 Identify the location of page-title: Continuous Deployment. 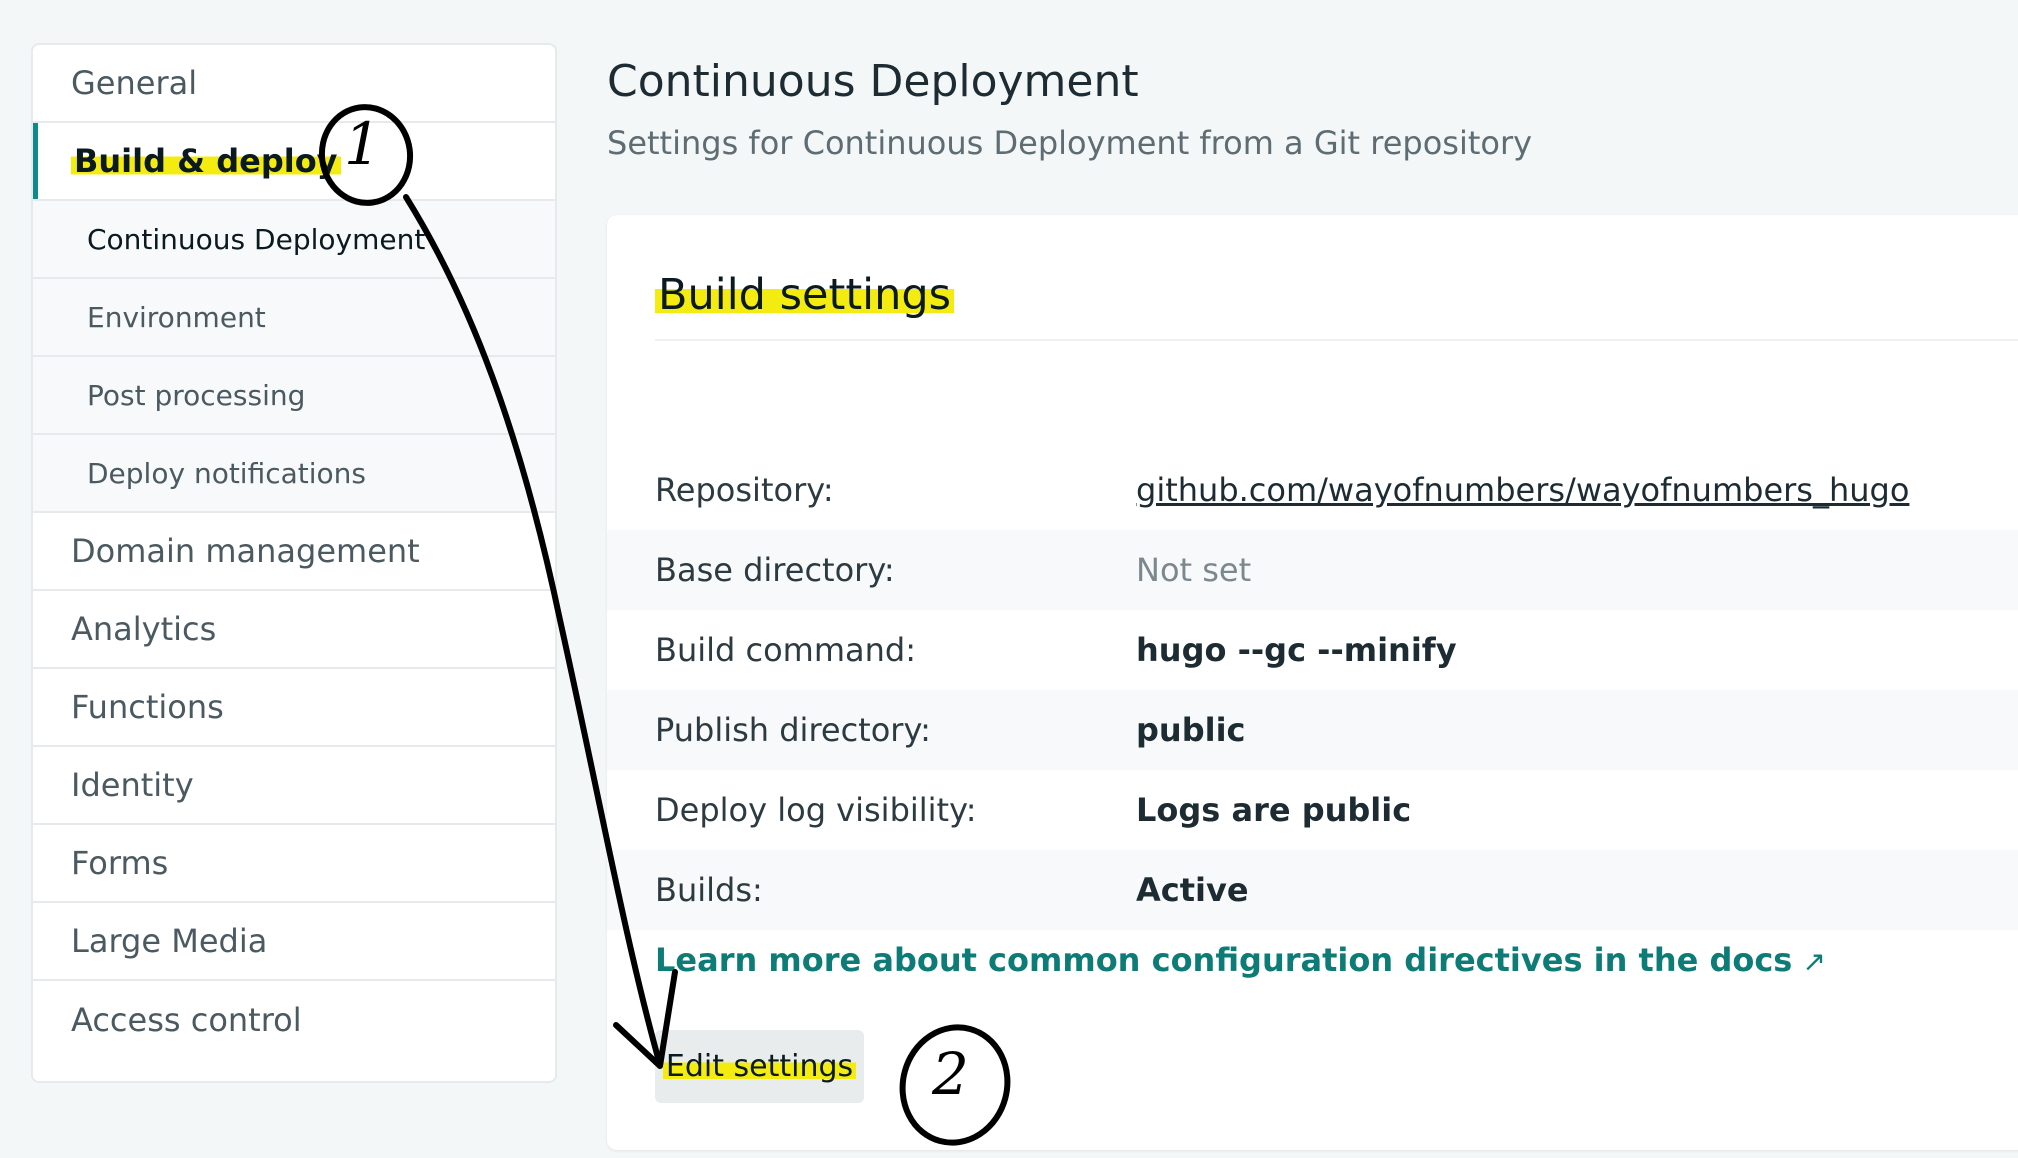
(873, 81).